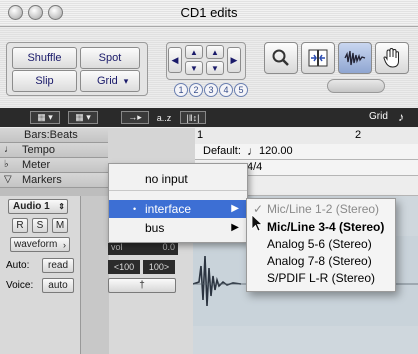 The height and width of the screenshot is (354, 418). I want to click on voice-selector-button: auto, so click(58, 285).